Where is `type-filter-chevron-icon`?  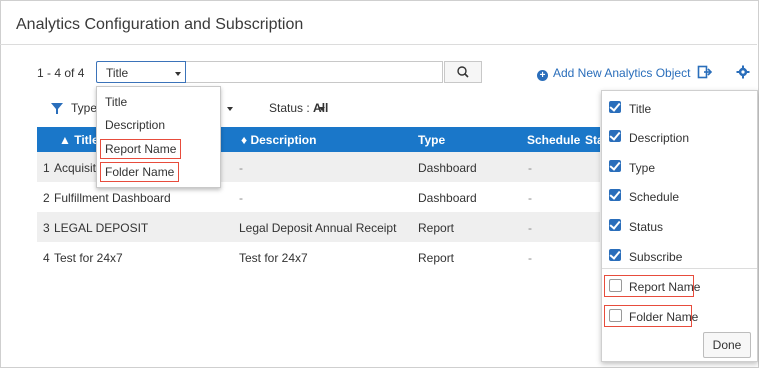
type-filter-chevron-icon is located at coordinates (230, 109).